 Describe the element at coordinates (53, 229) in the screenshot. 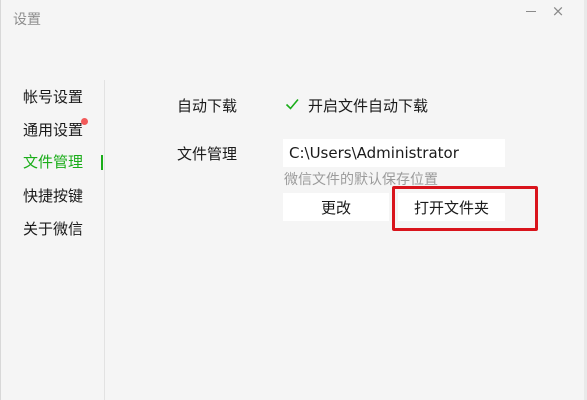

I see `sidebar-item-about: 关于微信` at that location.